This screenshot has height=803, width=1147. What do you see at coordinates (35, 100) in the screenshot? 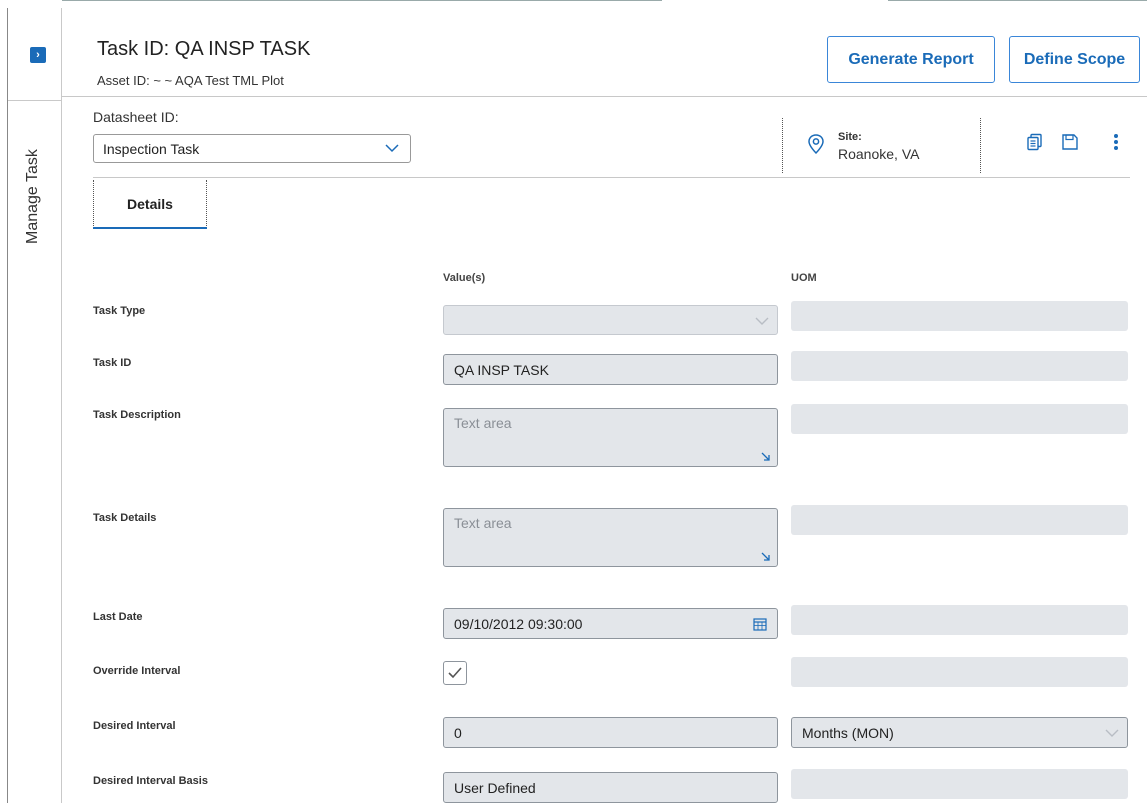
I see `rail-divider` at bounding box center [35, 100].